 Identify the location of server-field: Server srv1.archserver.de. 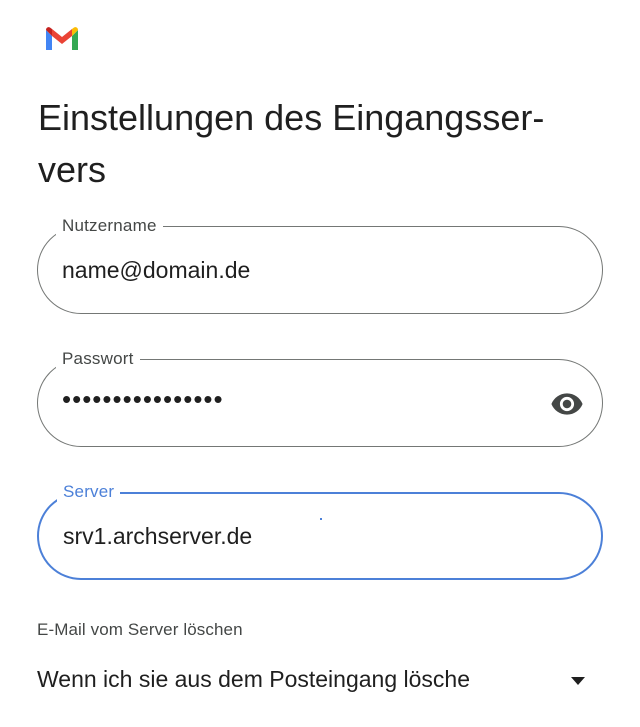
(320, 531).